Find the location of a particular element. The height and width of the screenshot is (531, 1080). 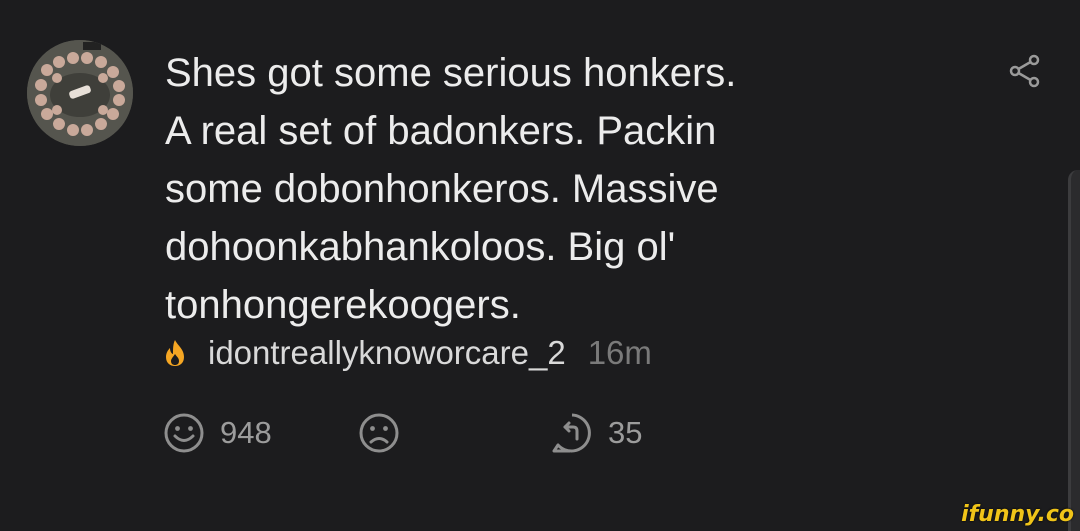

flame-icon is located at coordinates (175, 353).